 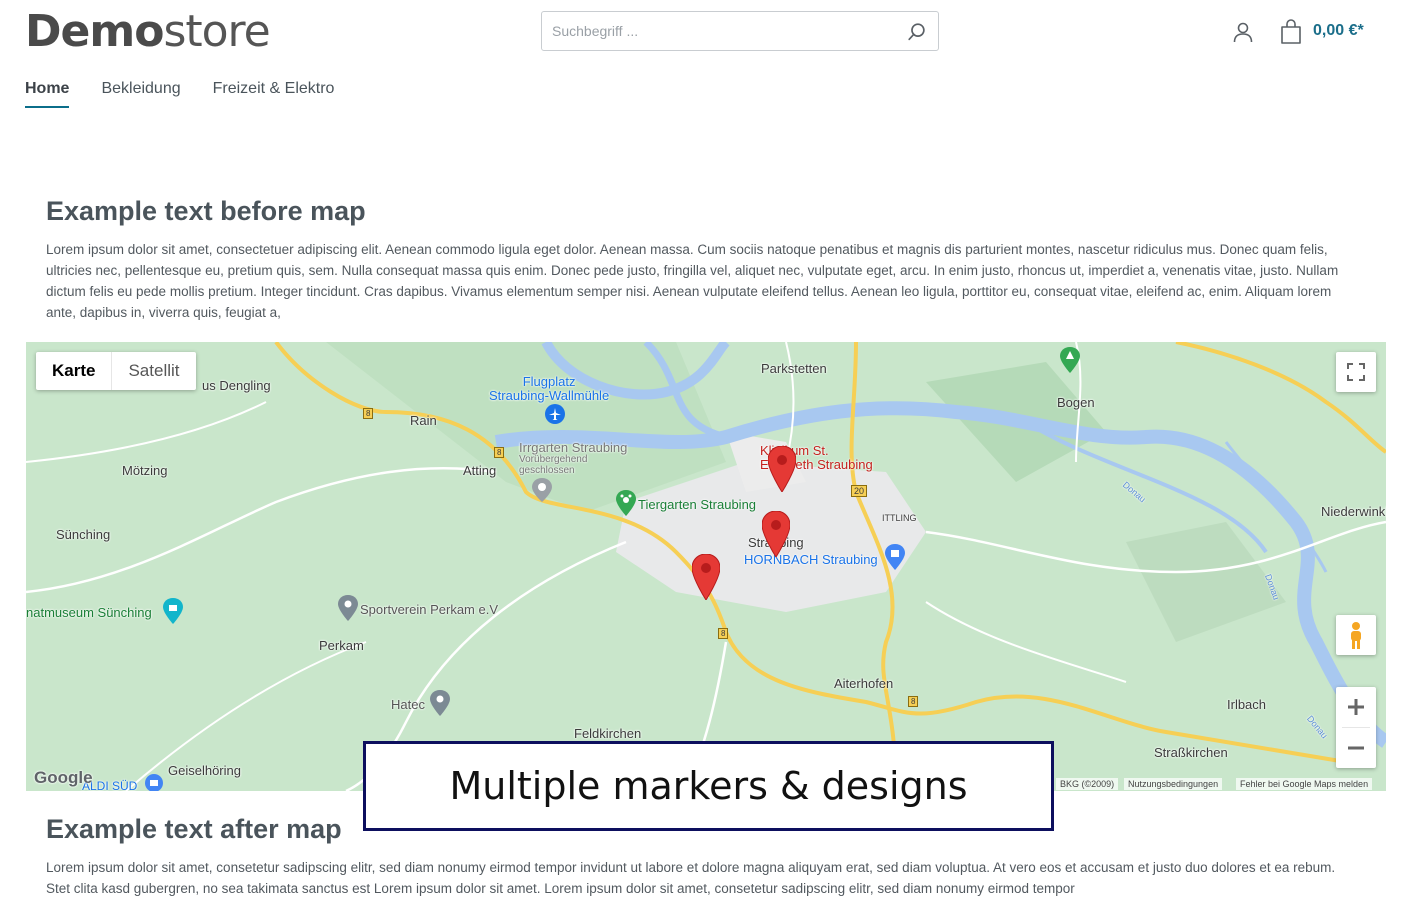 I want to click on museum-pin-icon, so click(x=173, y=611).